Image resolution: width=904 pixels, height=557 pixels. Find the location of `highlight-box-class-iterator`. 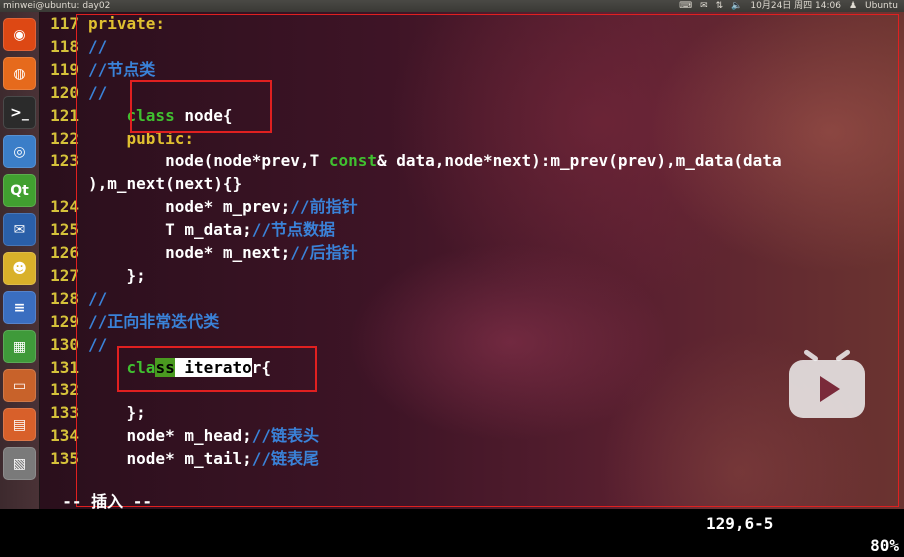

highlight-box-class-iterator is located at coordinates (217, 369).